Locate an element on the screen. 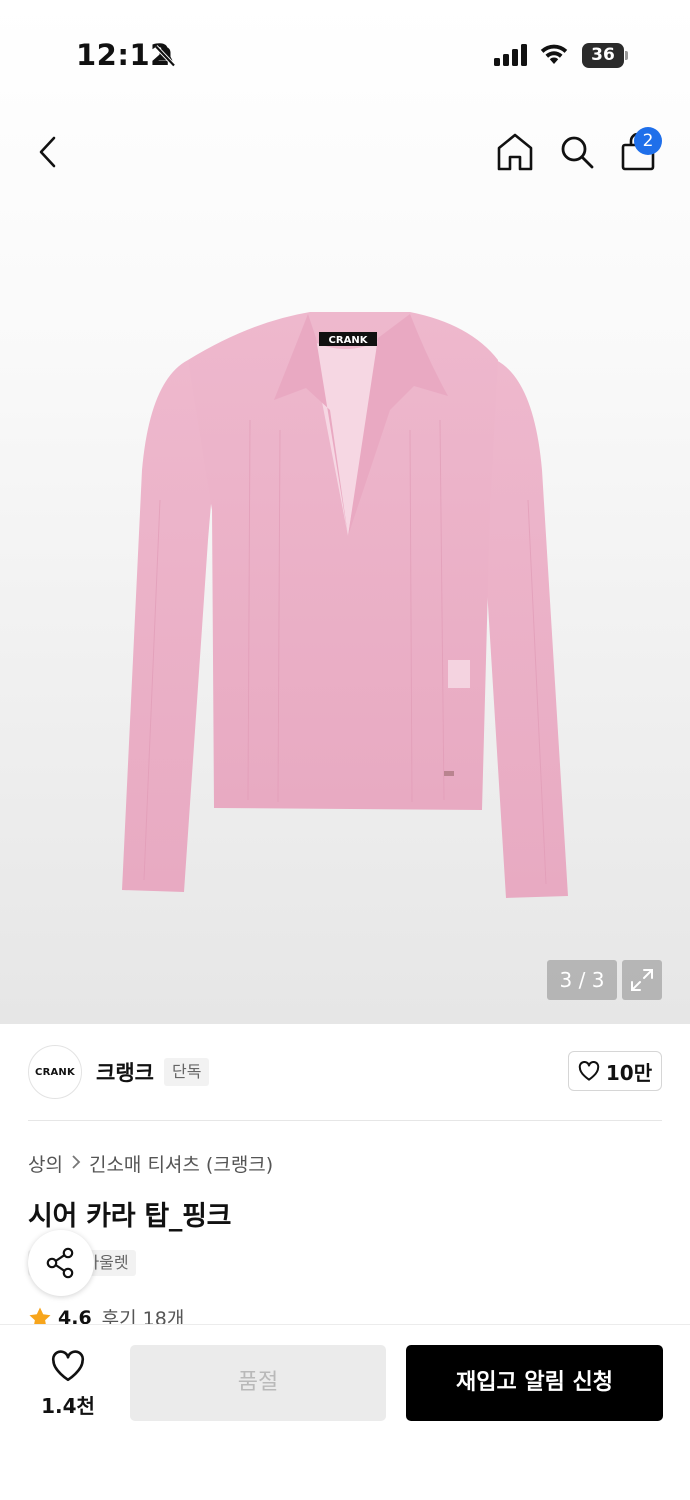 This screenshot has height=1500, width=690. search-icon is located at coordinates (577, 152).